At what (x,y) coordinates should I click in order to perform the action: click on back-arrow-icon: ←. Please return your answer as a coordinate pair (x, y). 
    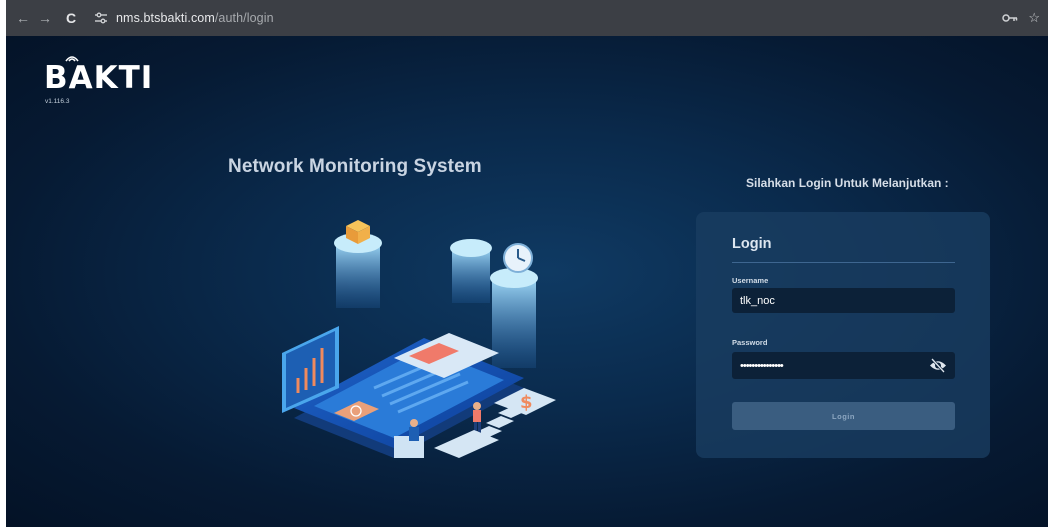
    Looking at the image, I should click on (23, 18).